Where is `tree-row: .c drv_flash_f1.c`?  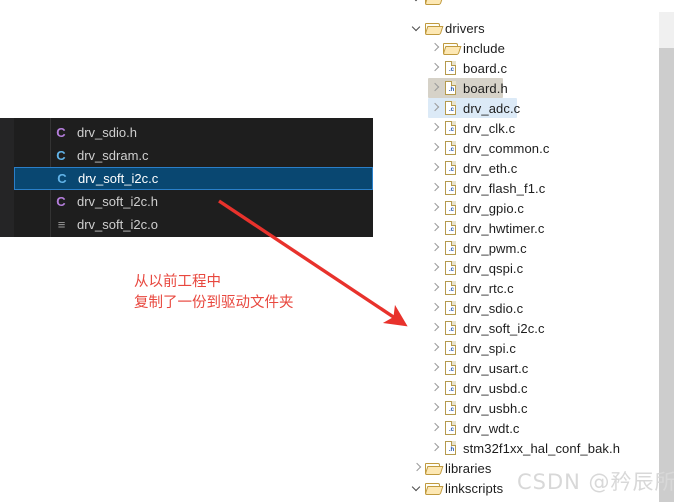
tree-row: .c drv_flash_f1.c is located at coordinates (537, 188).